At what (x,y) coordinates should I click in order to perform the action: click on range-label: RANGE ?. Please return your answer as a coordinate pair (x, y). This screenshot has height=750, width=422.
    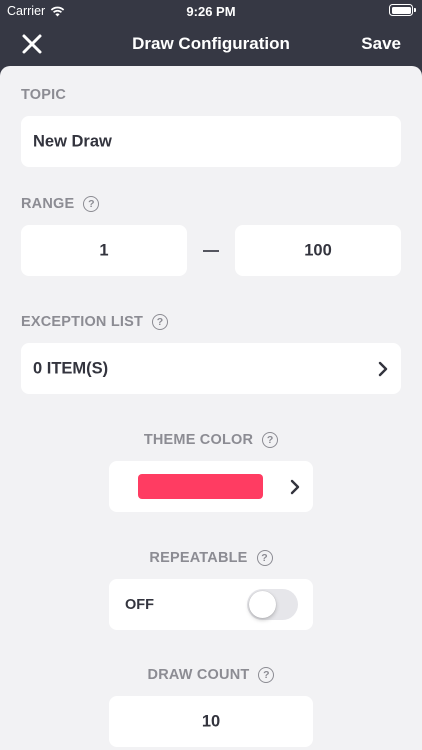
    Looking at the image, I should click on (60, 204).